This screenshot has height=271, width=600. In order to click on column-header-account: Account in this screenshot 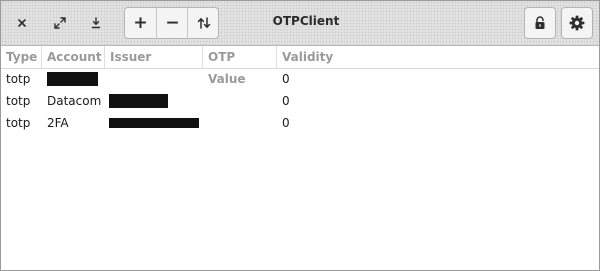, I will do `click(72, 57)`.